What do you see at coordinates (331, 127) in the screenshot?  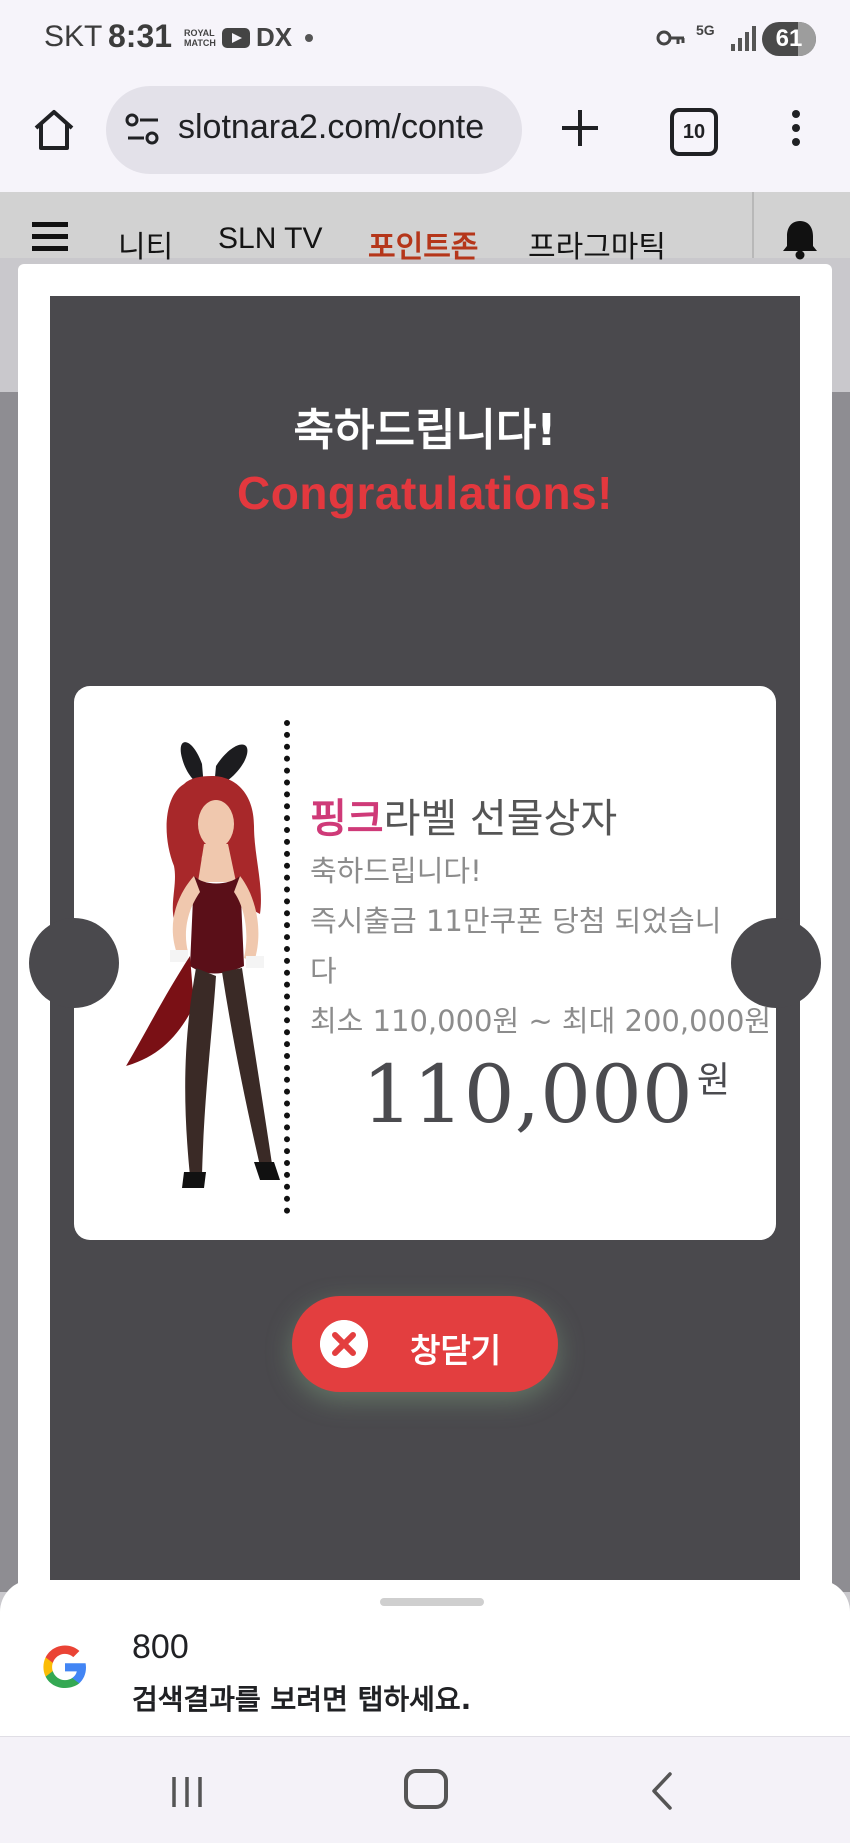 I see `url-text: slotnara2.com/conte` at bounding box center [331, 127].